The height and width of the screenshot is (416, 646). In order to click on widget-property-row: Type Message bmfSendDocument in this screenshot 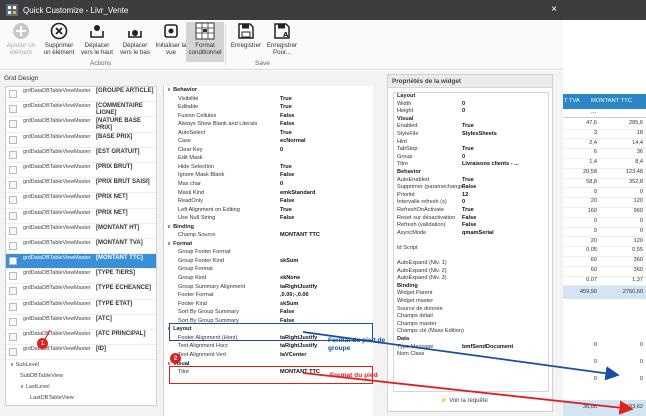, I will do `click(471, 348)`.